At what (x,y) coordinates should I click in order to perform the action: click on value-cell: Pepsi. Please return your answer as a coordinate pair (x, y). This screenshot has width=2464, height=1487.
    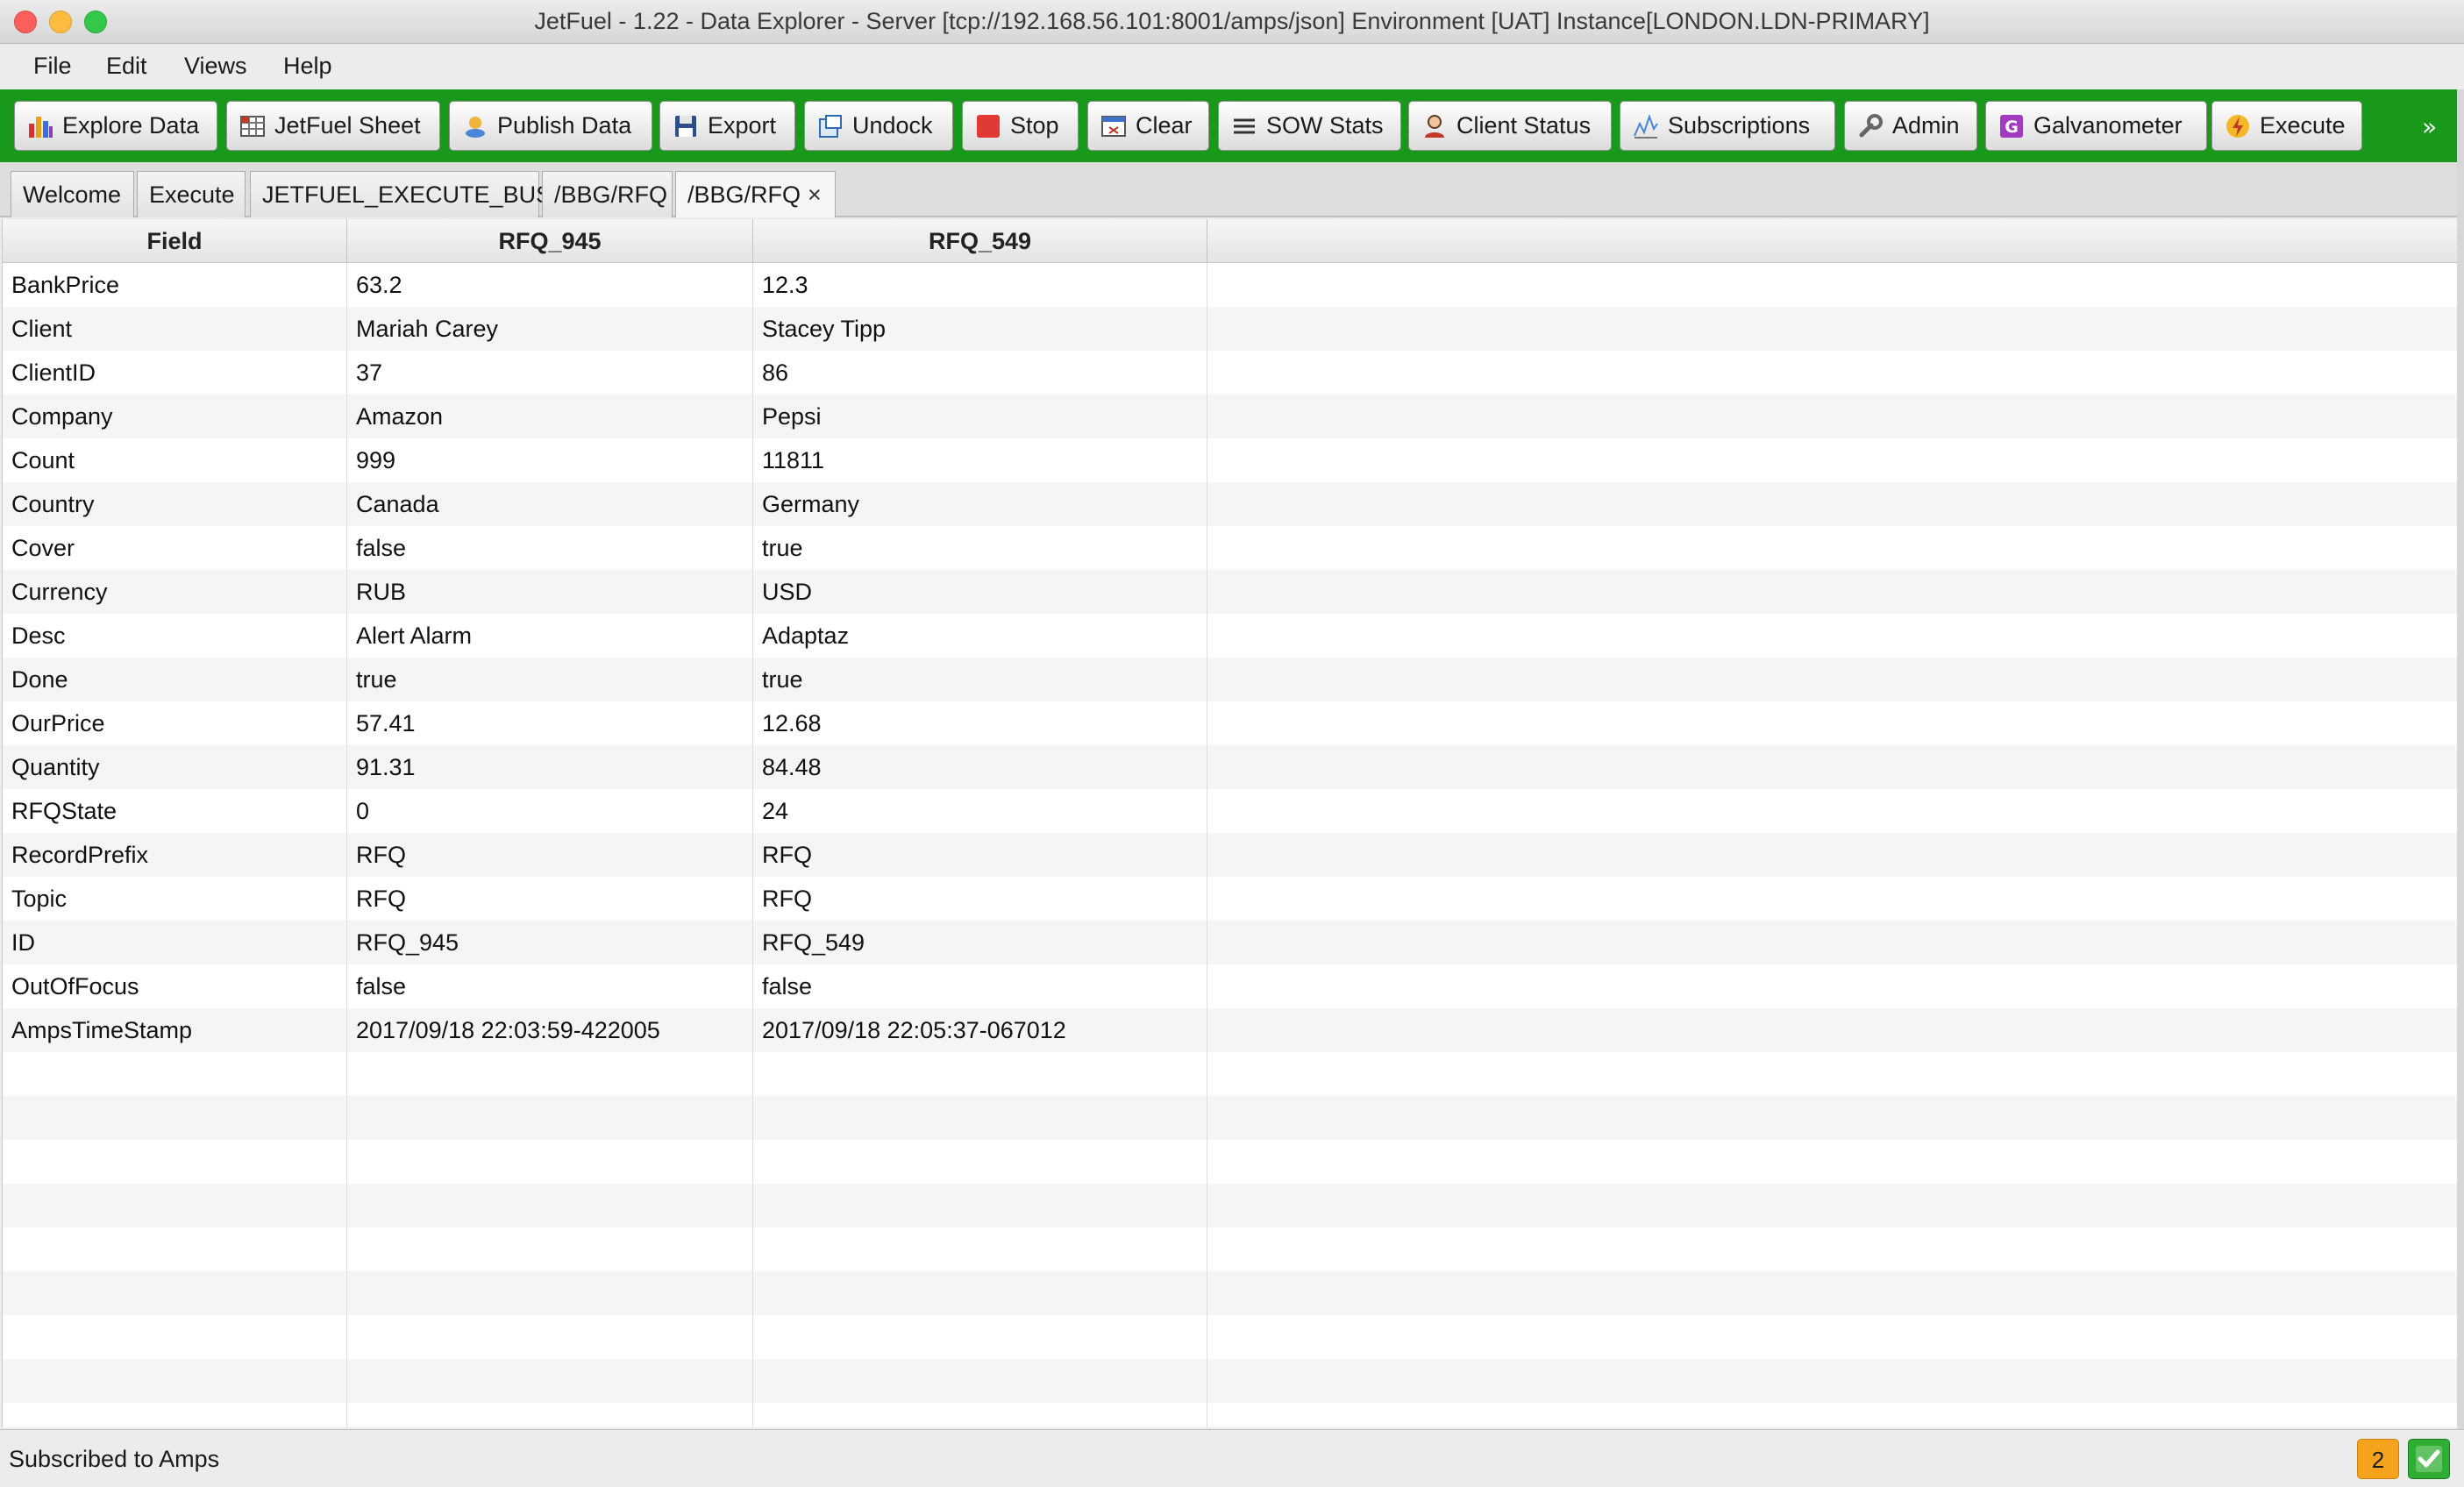
    Looking at the image, I should click on (980, 416).